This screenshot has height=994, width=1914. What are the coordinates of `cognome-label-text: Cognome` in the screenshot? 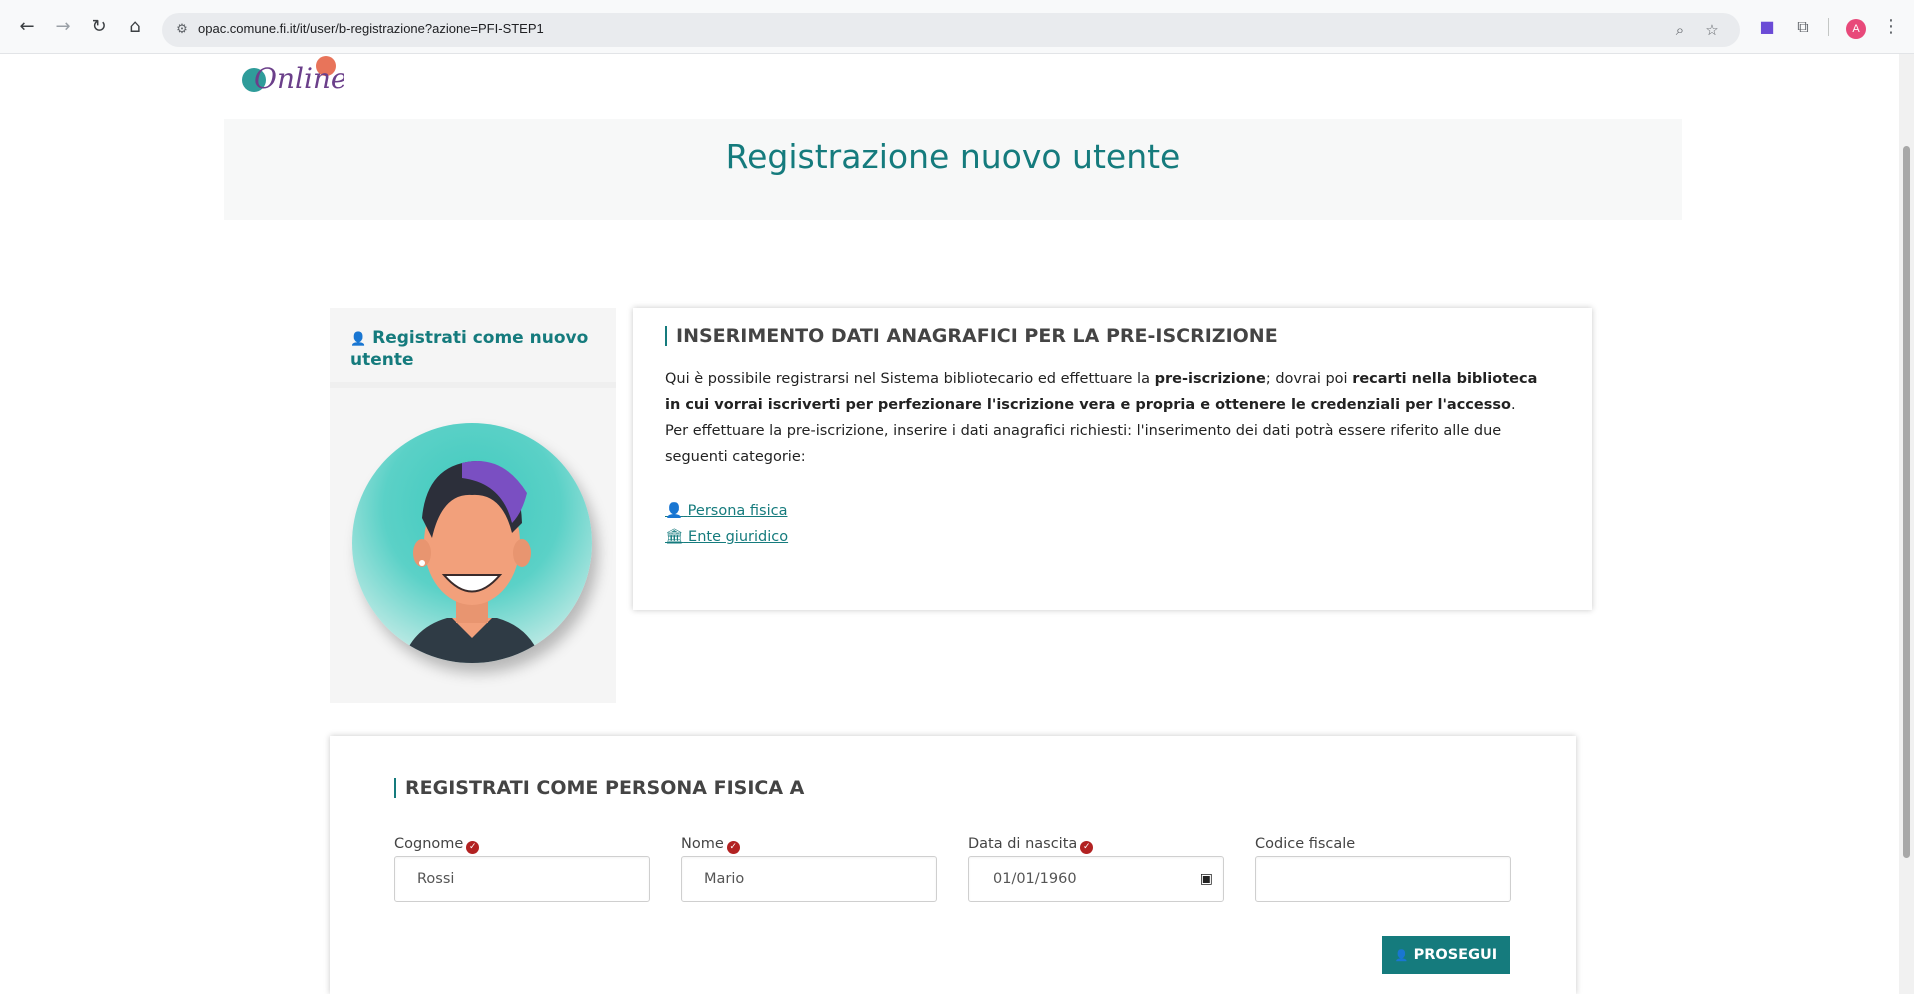 It's located at (429, 844).